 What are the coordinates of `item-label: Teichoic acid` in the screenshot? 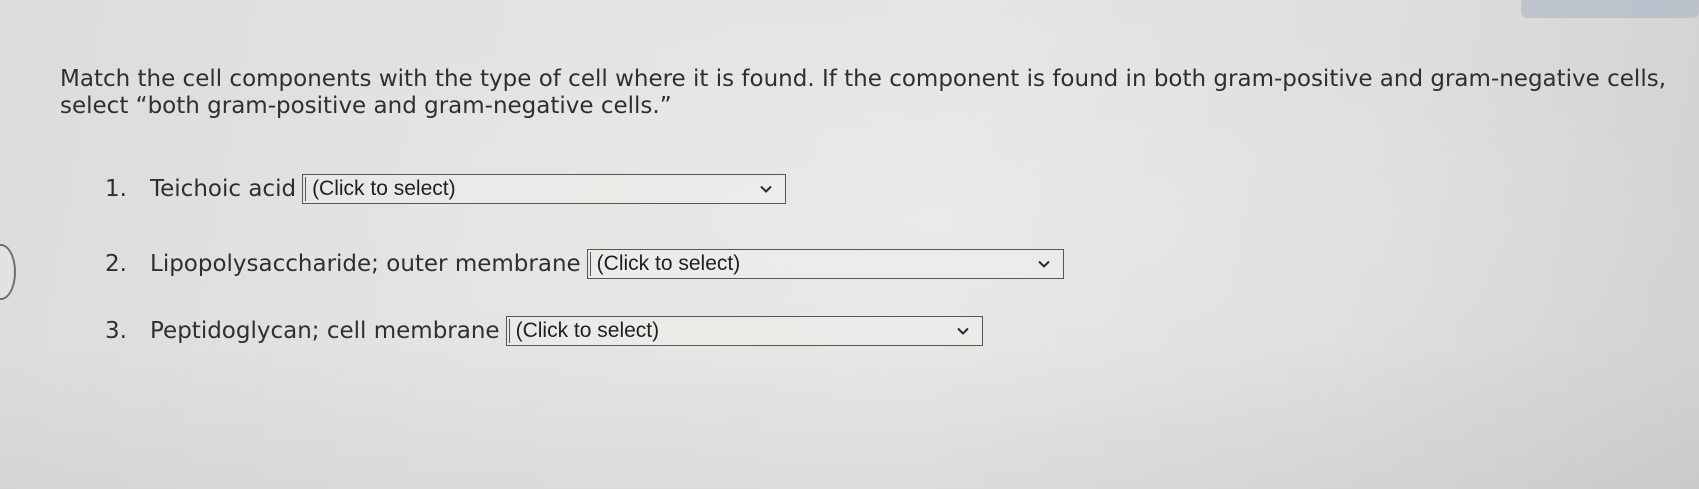 It's located at (223, 189).